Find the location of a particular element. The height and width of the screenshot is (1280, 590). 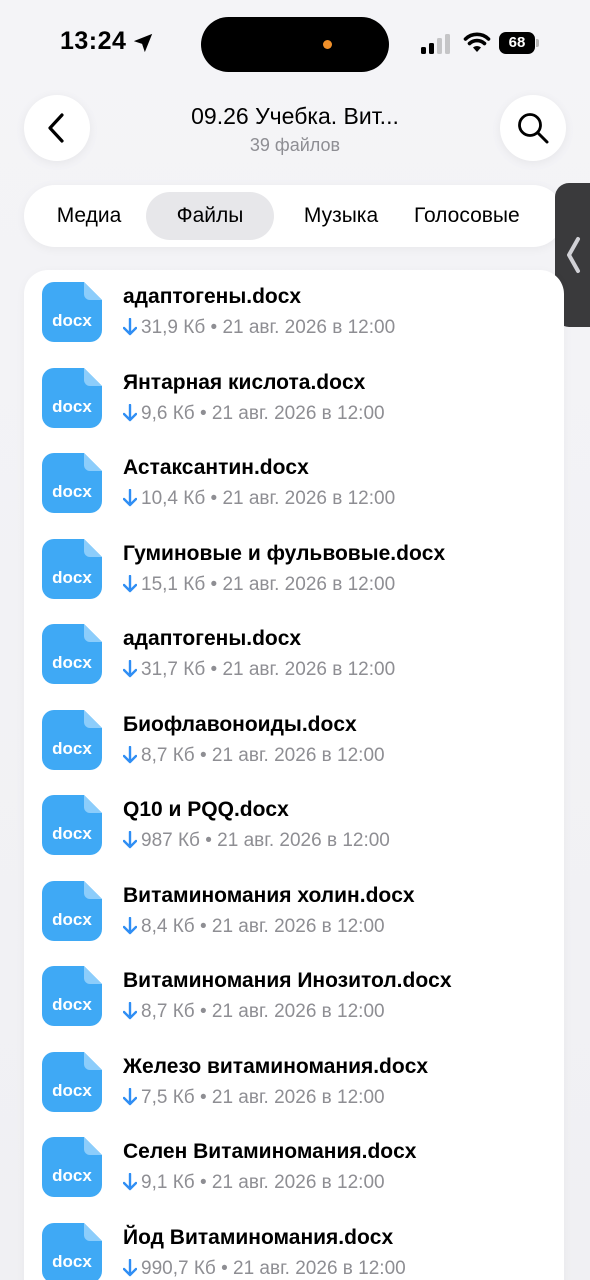

dynamic-island is located at coordinates (295, 44).